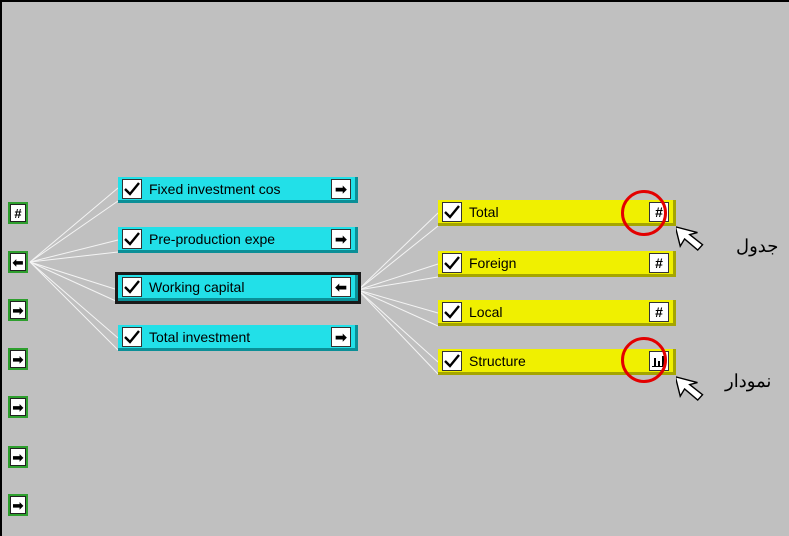 This screenshot has height=536, width=789. I want to click on tree-node-total-investment: Total investment ➡, so click(238, 338).